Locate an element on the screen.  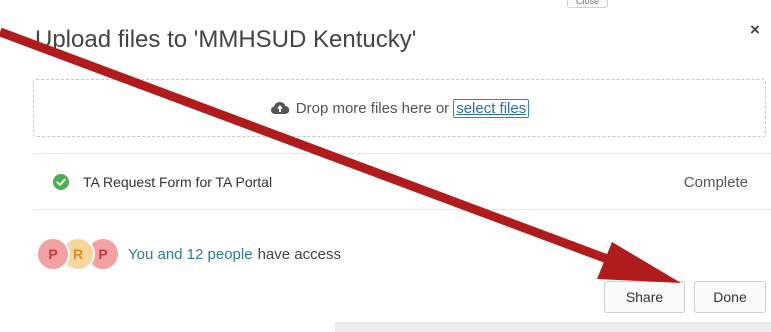
avatar-group: P R P is located at coordinates (79, 254).